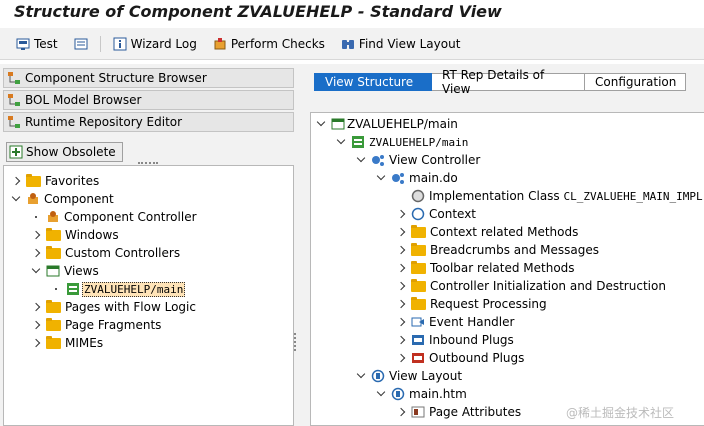 This screenshot has height=426, width=704. I want to click on tree-node-request-processing: Request Processing, so click(471, 304).